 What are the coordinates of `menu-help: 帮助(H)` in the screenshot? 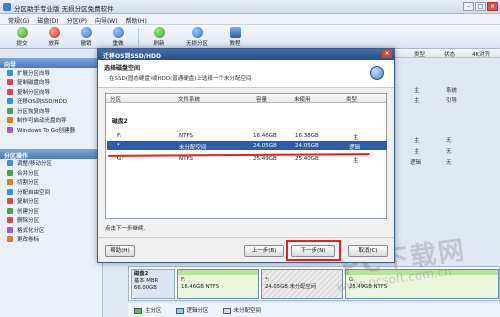 It's located at (136, 19).